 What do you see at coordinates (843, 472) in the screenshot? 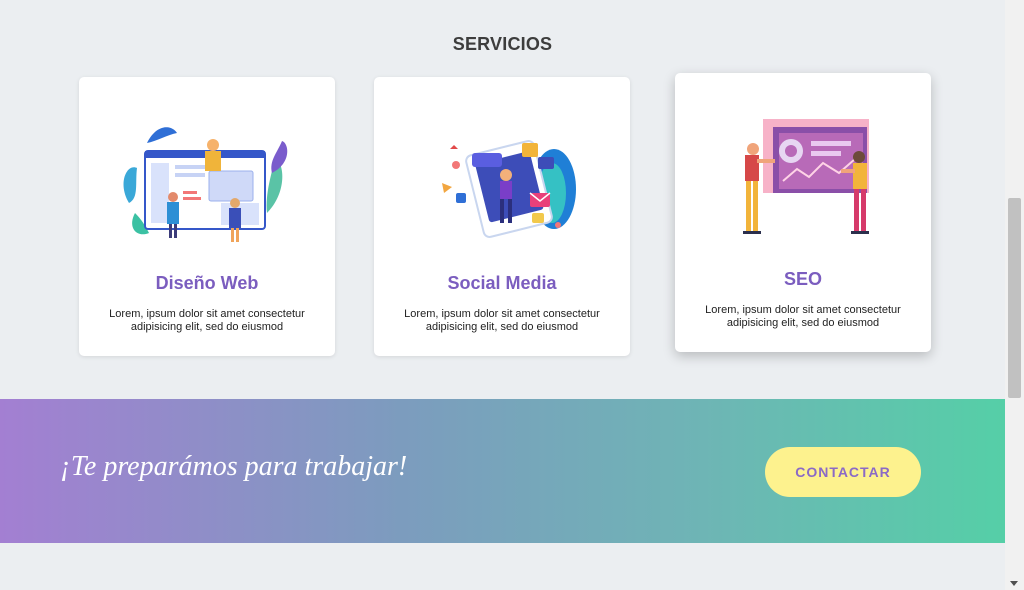
I see `contact-button: CONTACTAR` at bounding box center [843, 472].